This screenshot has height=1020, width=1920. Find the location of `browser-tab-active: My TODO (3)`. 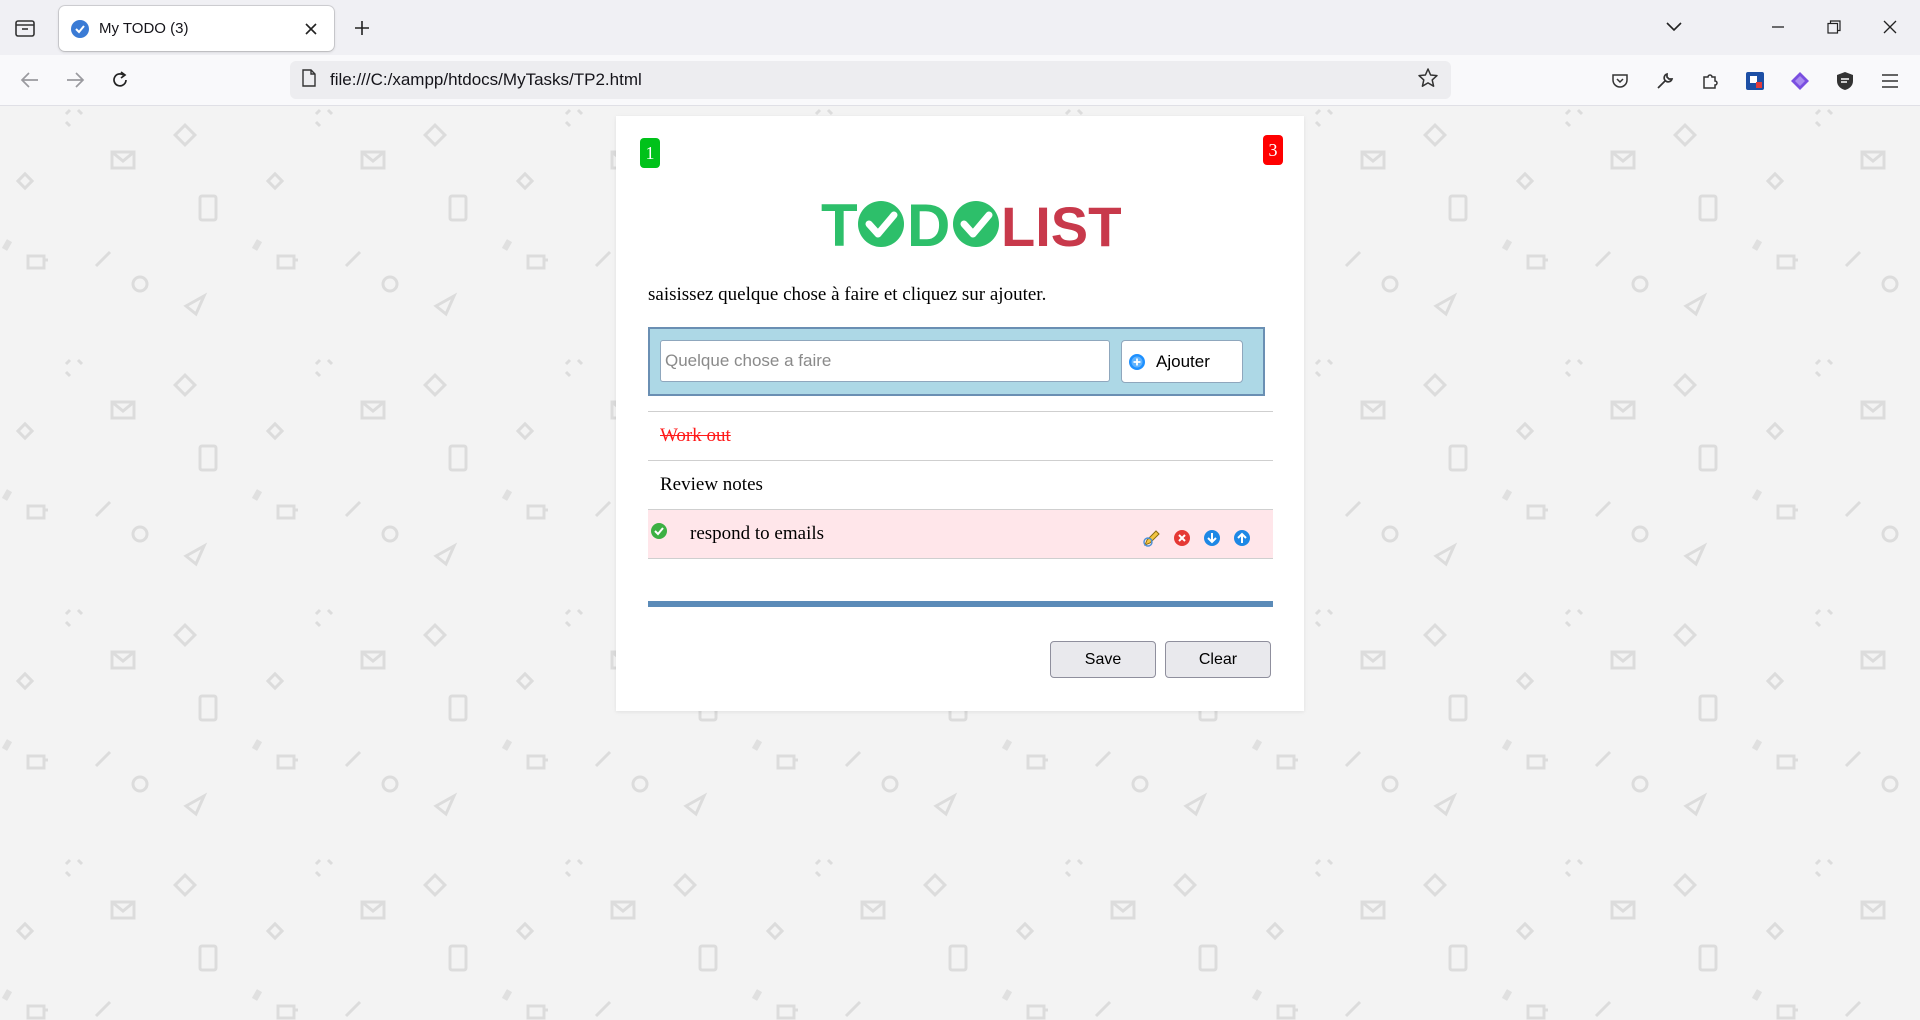

browser-tab-active: My TODO (3) is located at coordinates (196, 28).